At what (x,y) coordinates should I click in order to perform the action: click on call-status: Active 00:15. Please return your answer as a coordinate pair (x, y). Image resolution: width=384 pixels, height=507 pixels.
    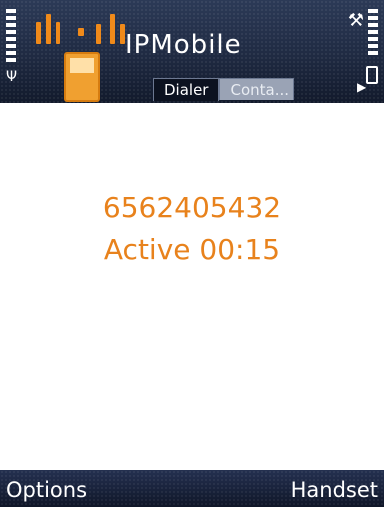
    Looking at the image, I should click on (192, 249).